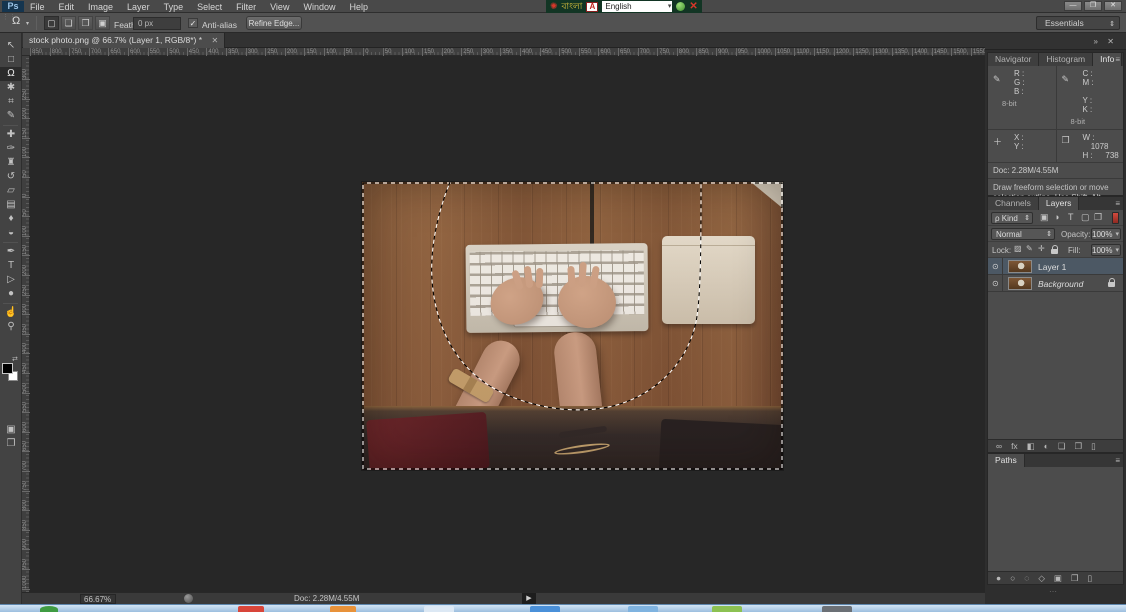 The width and height of the screenshot is (1126, 612). Describe the element at coordinates (1073, 6) in the screenshot. I see `minimize-button: —` at that location.